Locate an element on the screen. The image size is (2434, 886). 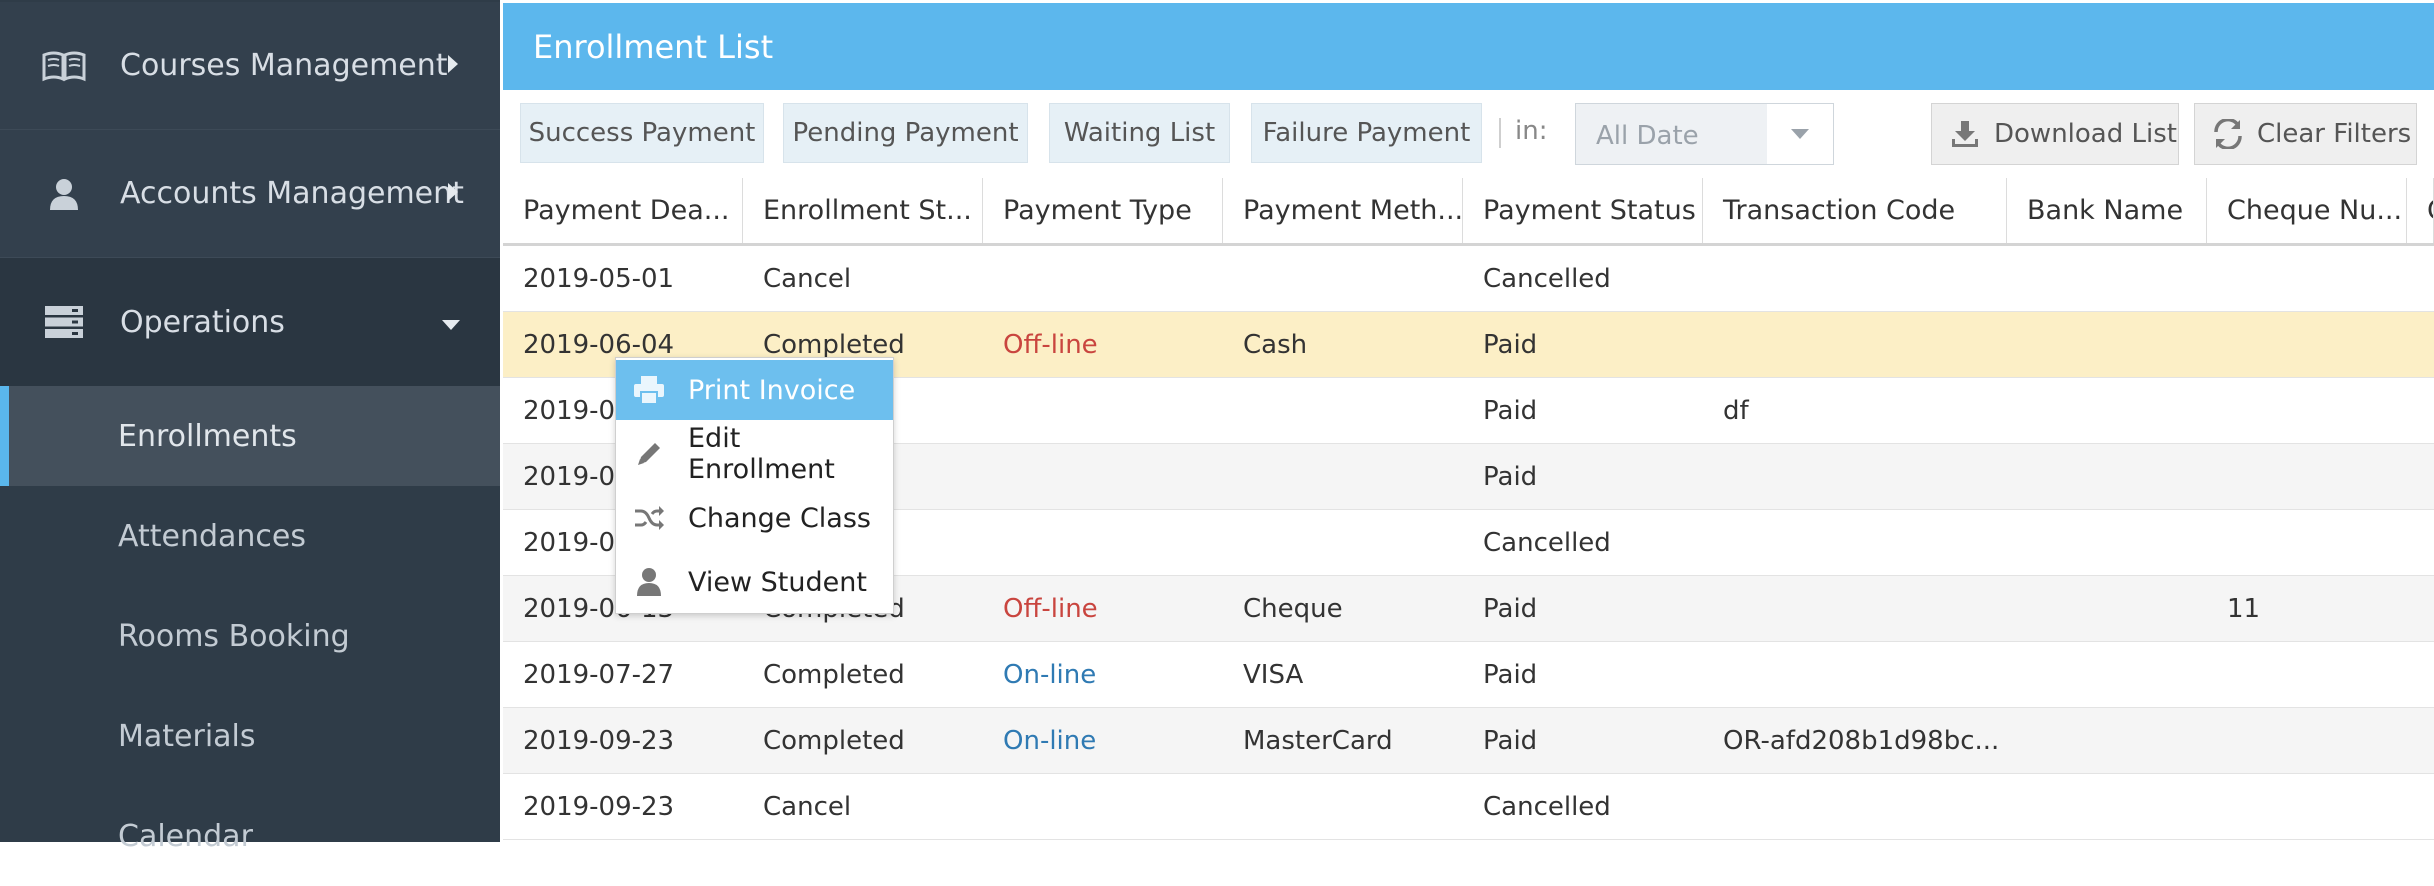
payment-deadline-cell: 2019-07-27 is located at coordinates (599, 674).